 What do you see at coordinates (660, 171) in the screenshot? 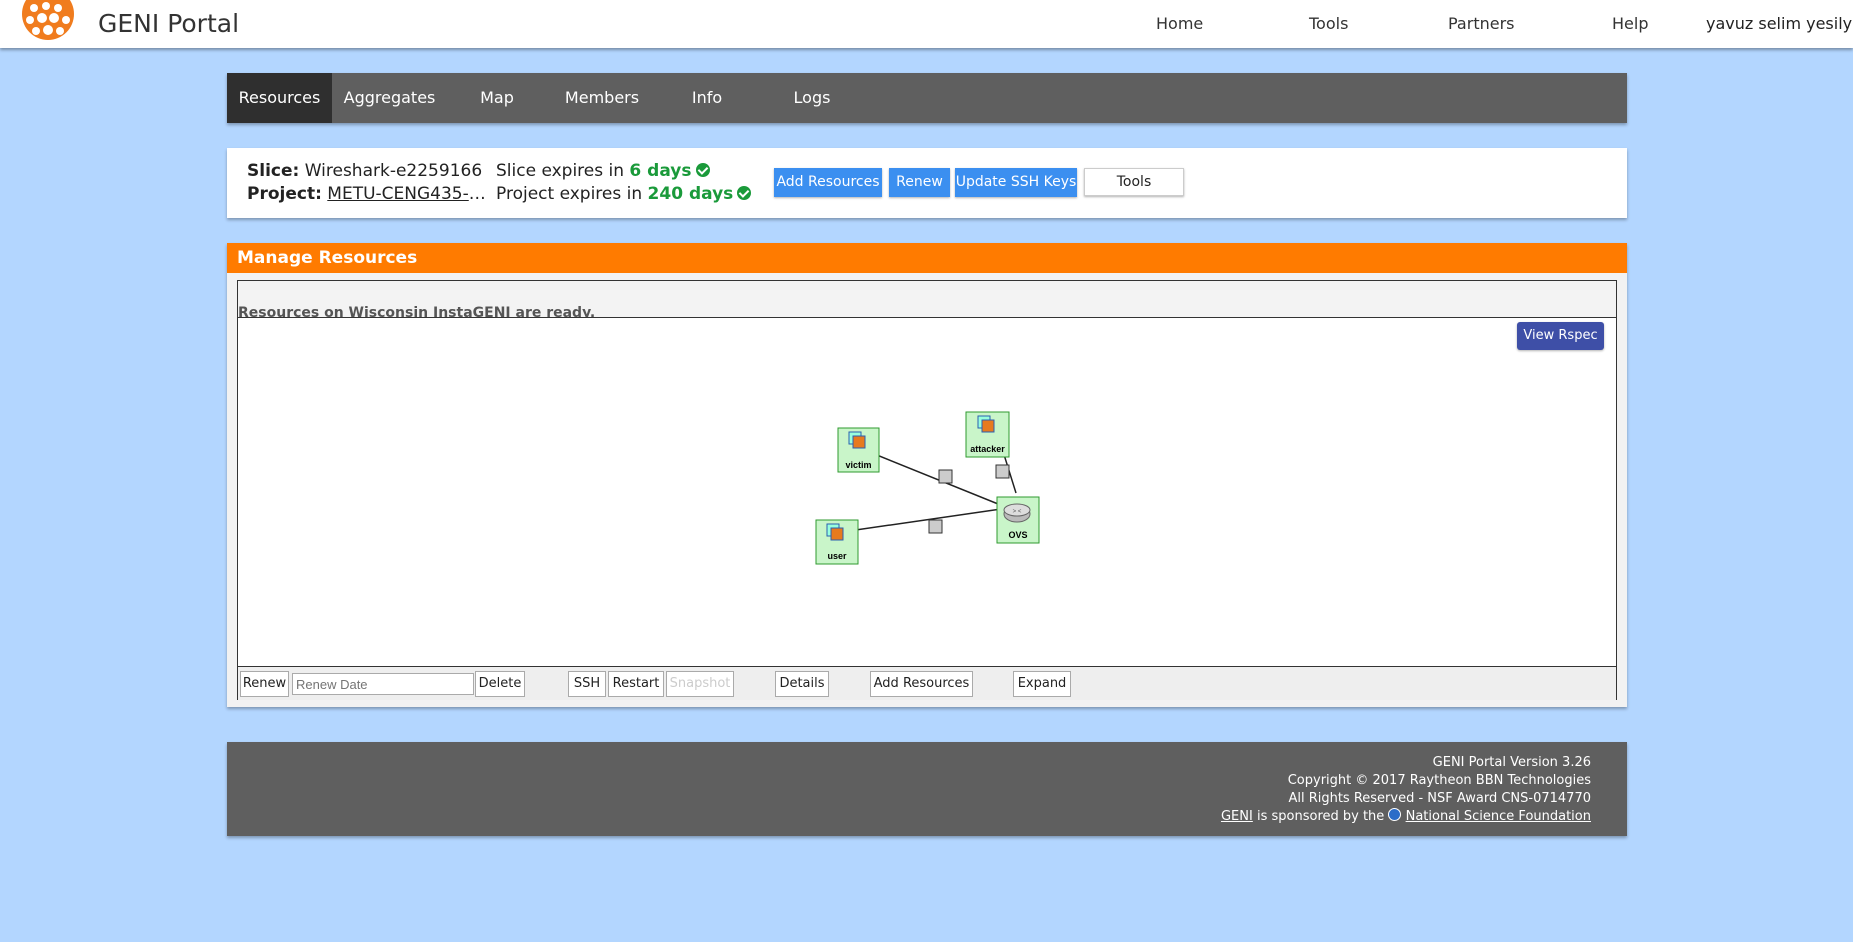
I see `slice-expiry-value: 6 days` at bounding box center [660, 171].